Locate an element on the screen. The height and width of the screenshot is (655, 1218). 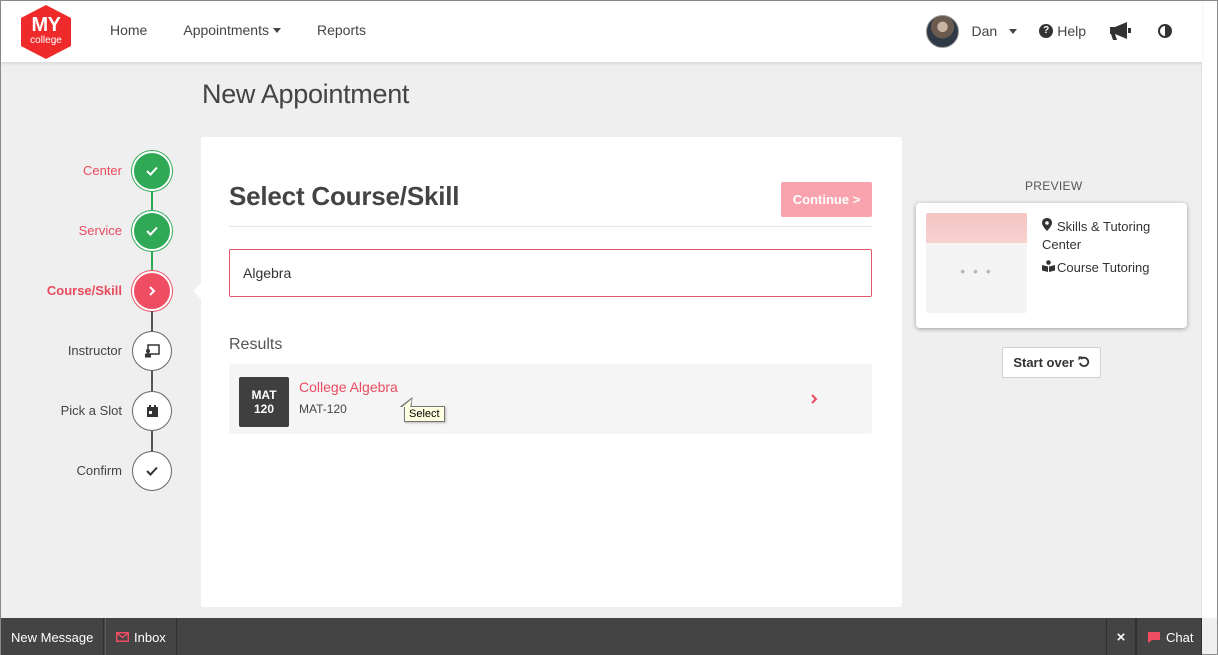
scrollbar is located at coordinates (1209, 309).